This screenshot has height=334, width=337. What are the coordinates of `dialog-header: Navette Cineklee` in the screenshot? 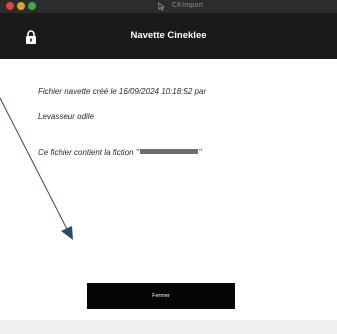 It's located at (168, 36).